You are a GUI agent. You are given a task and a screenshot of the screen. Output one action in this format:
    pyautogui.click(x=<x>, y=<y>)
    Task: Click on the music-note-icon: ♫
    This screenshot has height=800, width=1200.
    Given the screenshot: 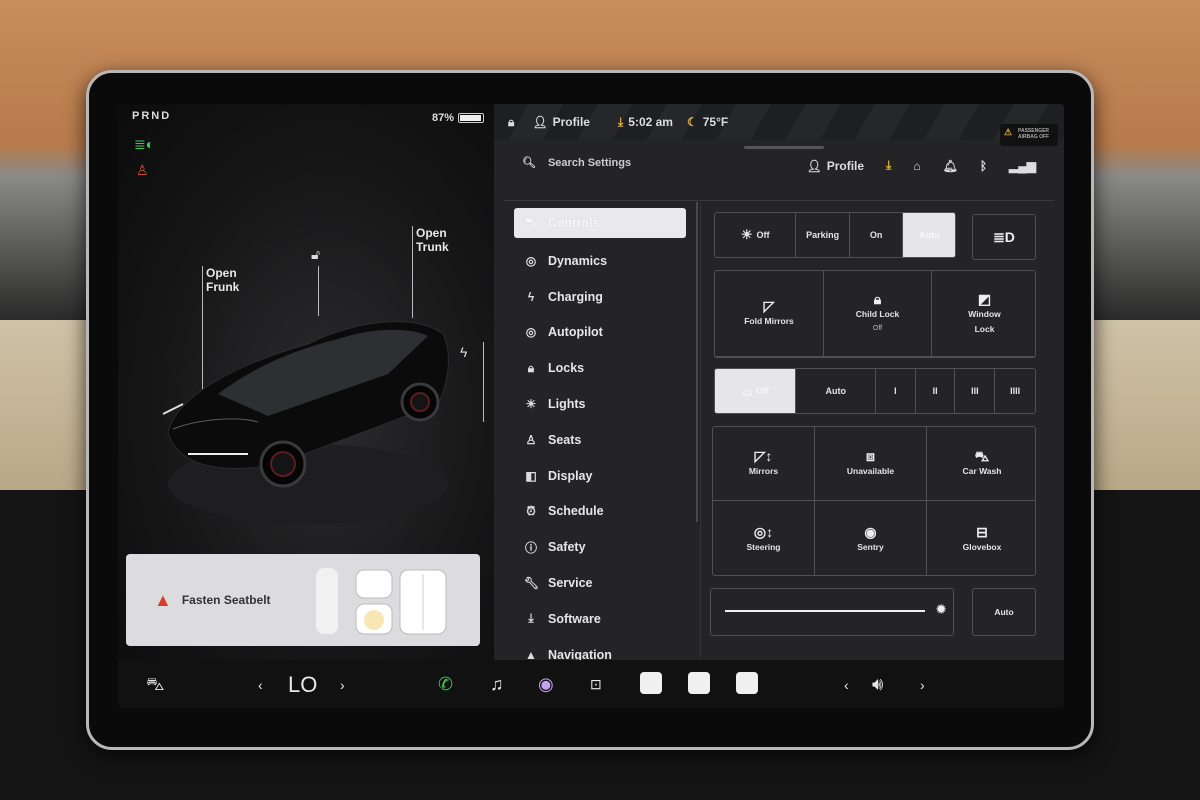 What is the action you would take?
    pyautogui.click(x=497, y=684)
    